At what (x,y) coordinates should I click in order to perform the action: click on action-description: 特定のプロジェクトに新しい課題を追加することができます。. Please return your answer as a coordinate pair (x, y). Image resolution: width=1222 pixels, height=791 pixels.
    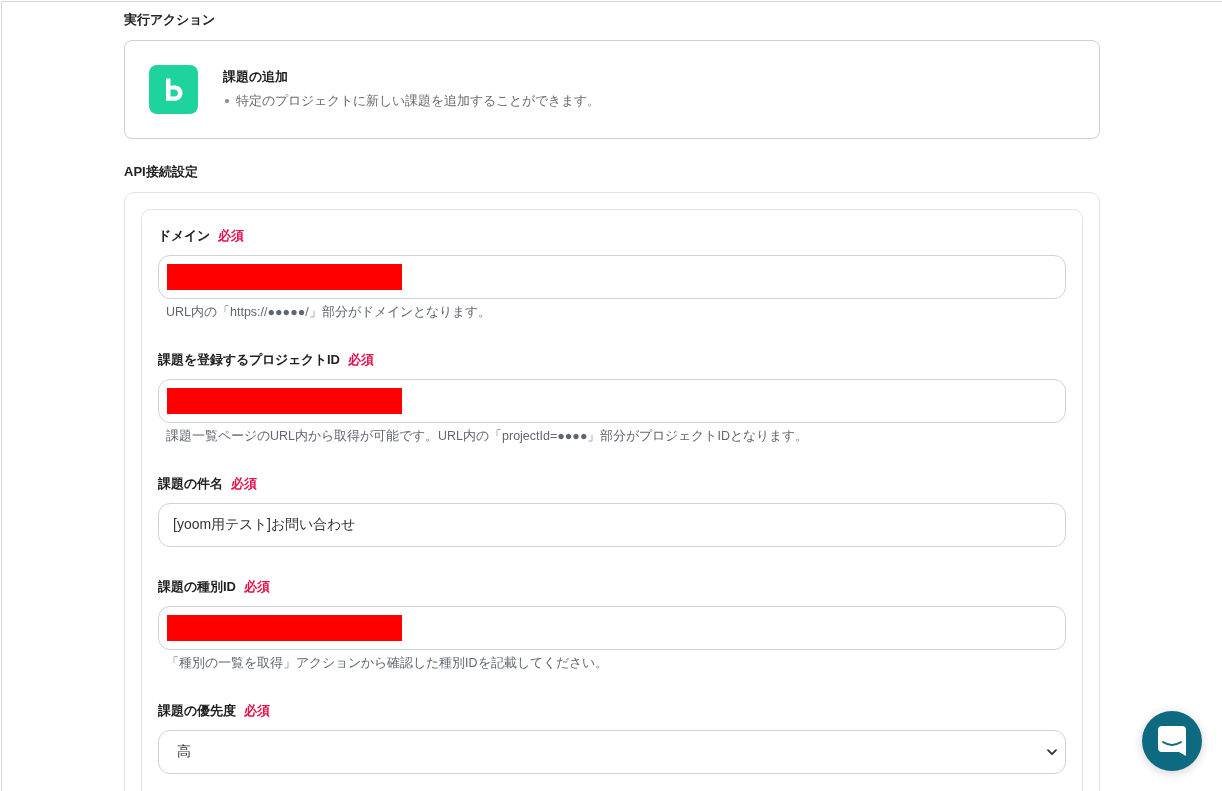
    Looking at the image, I should click on (418, 101).